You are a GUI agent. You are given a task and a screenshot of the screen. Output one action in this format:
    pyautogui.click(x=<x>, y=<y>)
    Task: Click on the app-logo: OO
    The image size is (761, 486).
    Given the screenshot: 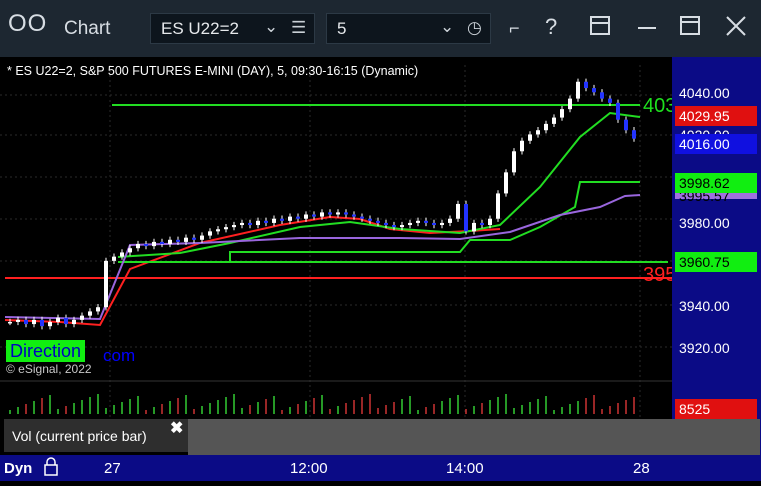 What is the action you would take?
    pyautogui.click(x=28, y=23)
    